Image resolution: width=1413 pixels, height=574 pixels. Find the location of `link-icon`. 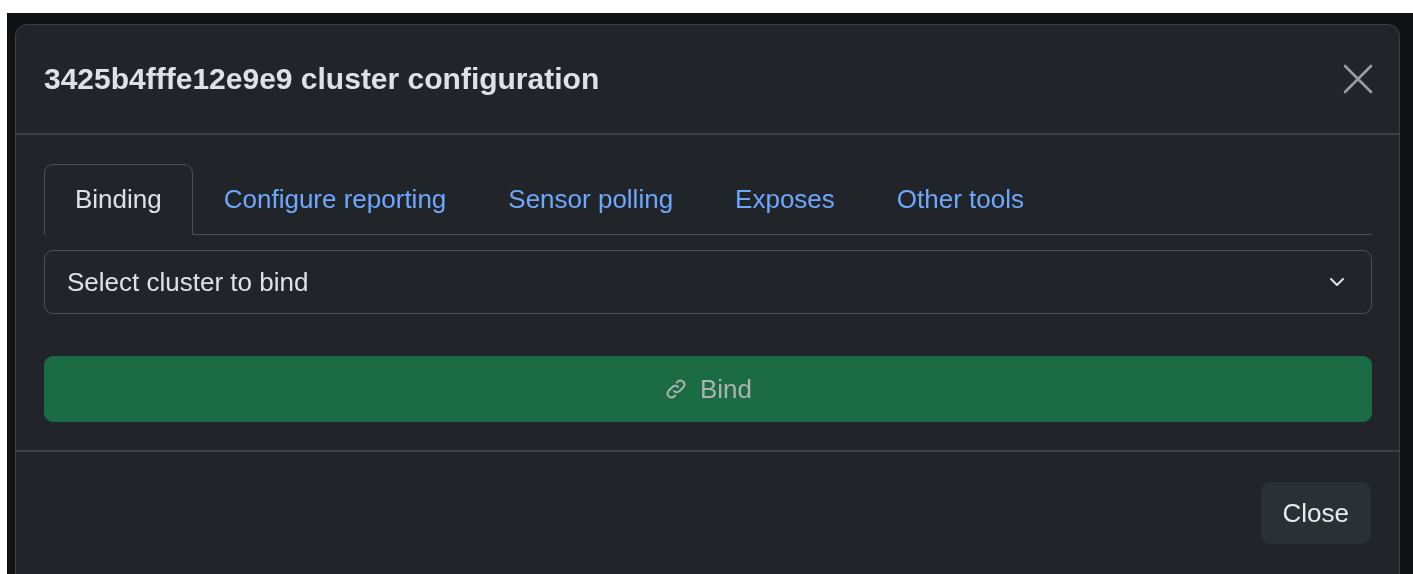

link-icon is located at coordinates (675, 389).